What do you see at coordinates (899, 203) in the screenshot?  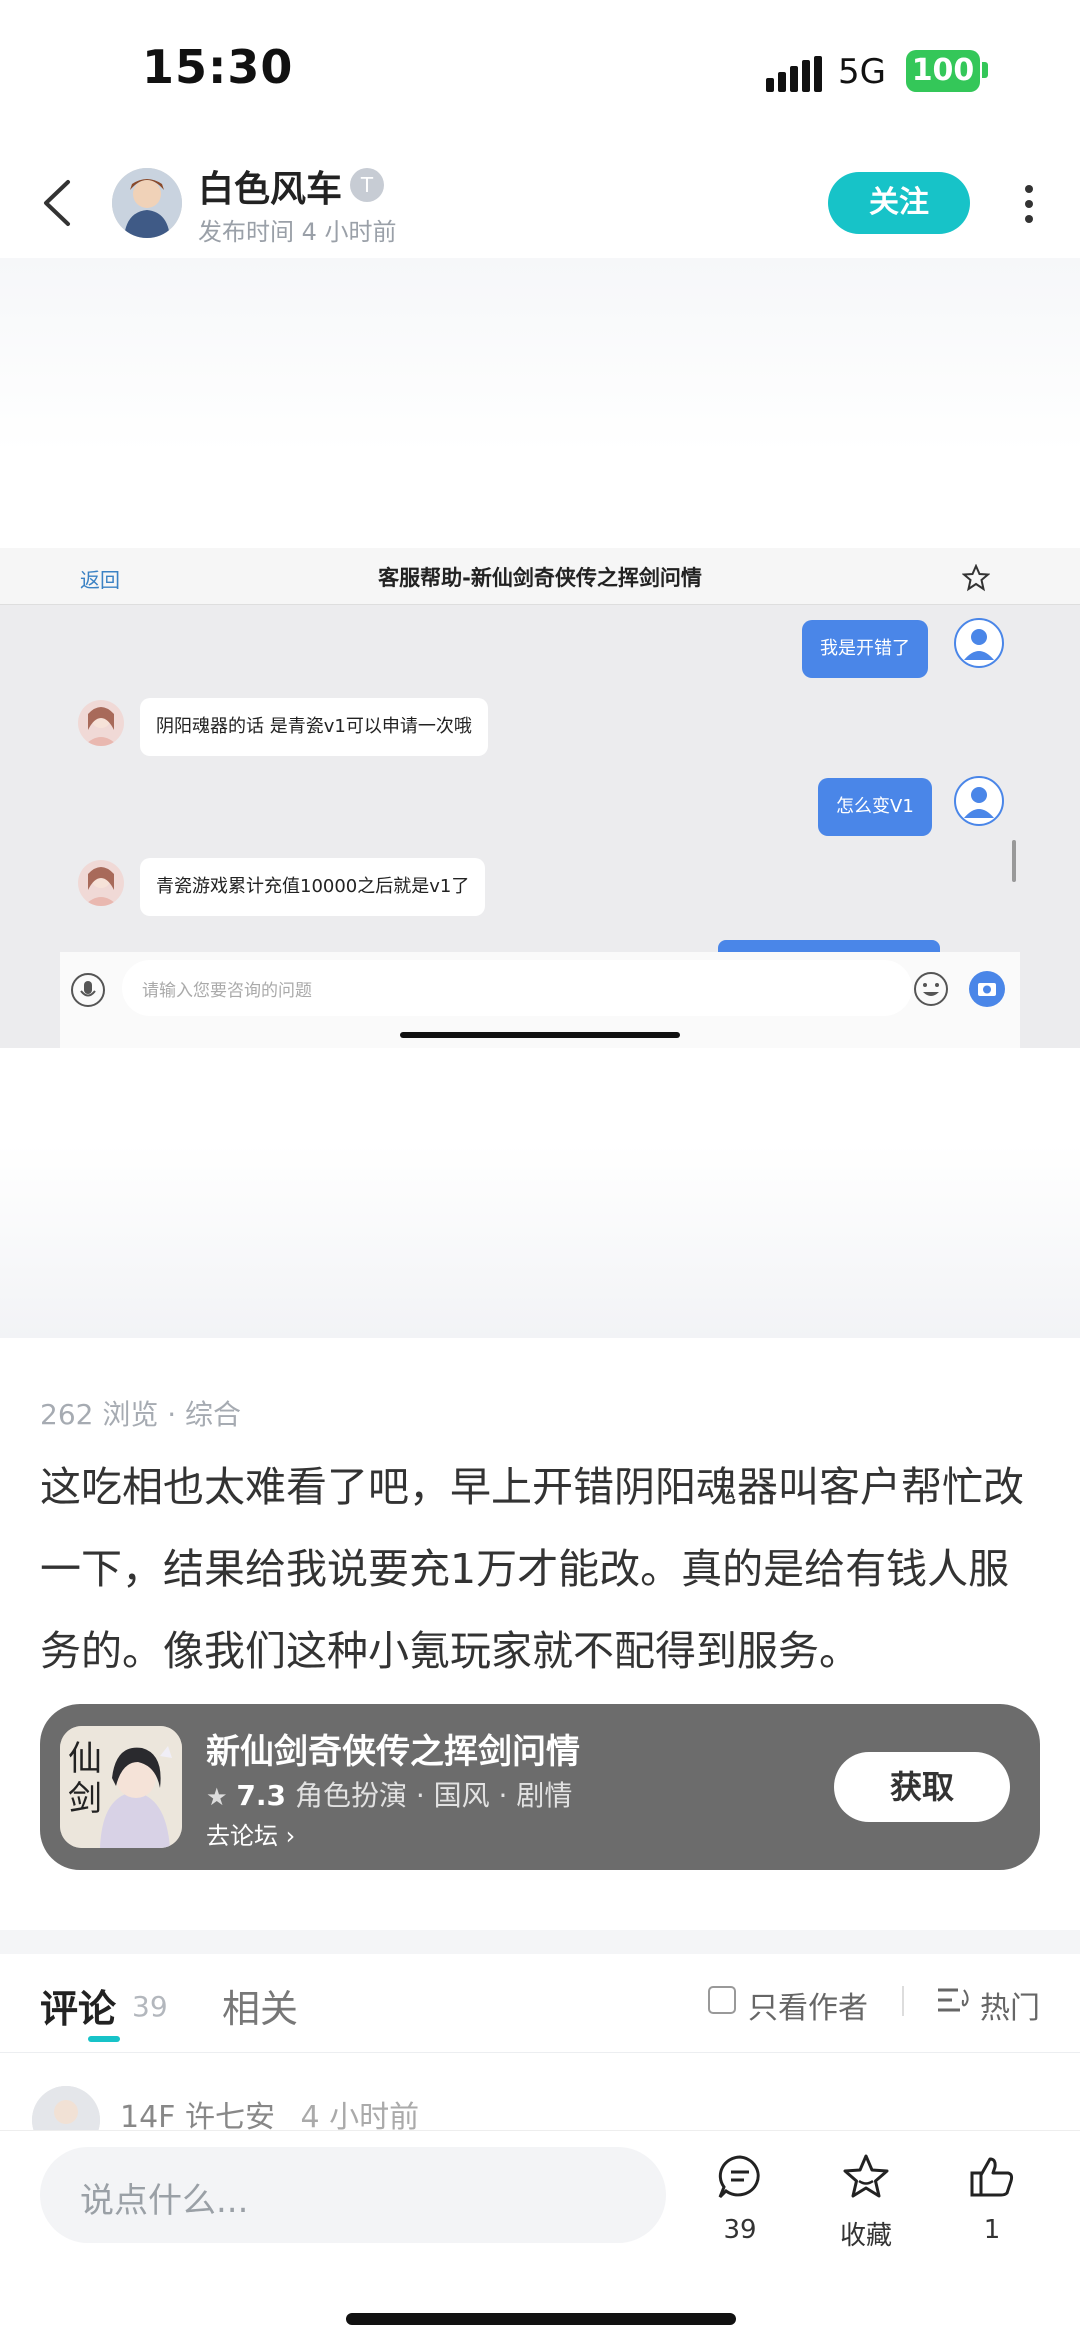 I see `follow-button: 关注` at bounding box center [899, 203].